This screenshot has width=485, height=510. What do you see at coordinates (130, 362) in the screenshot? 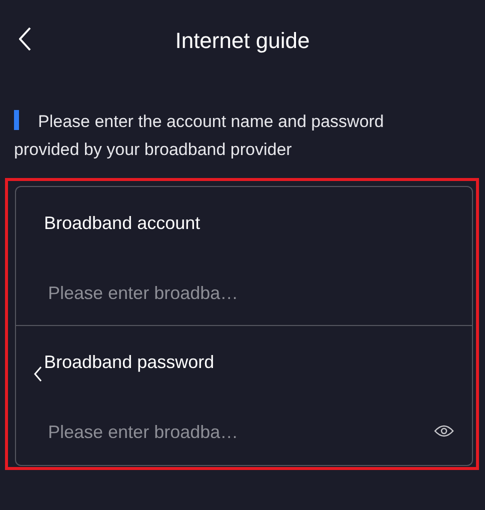
I see `field-label: Broadband password` at bounding box center [130, 362].